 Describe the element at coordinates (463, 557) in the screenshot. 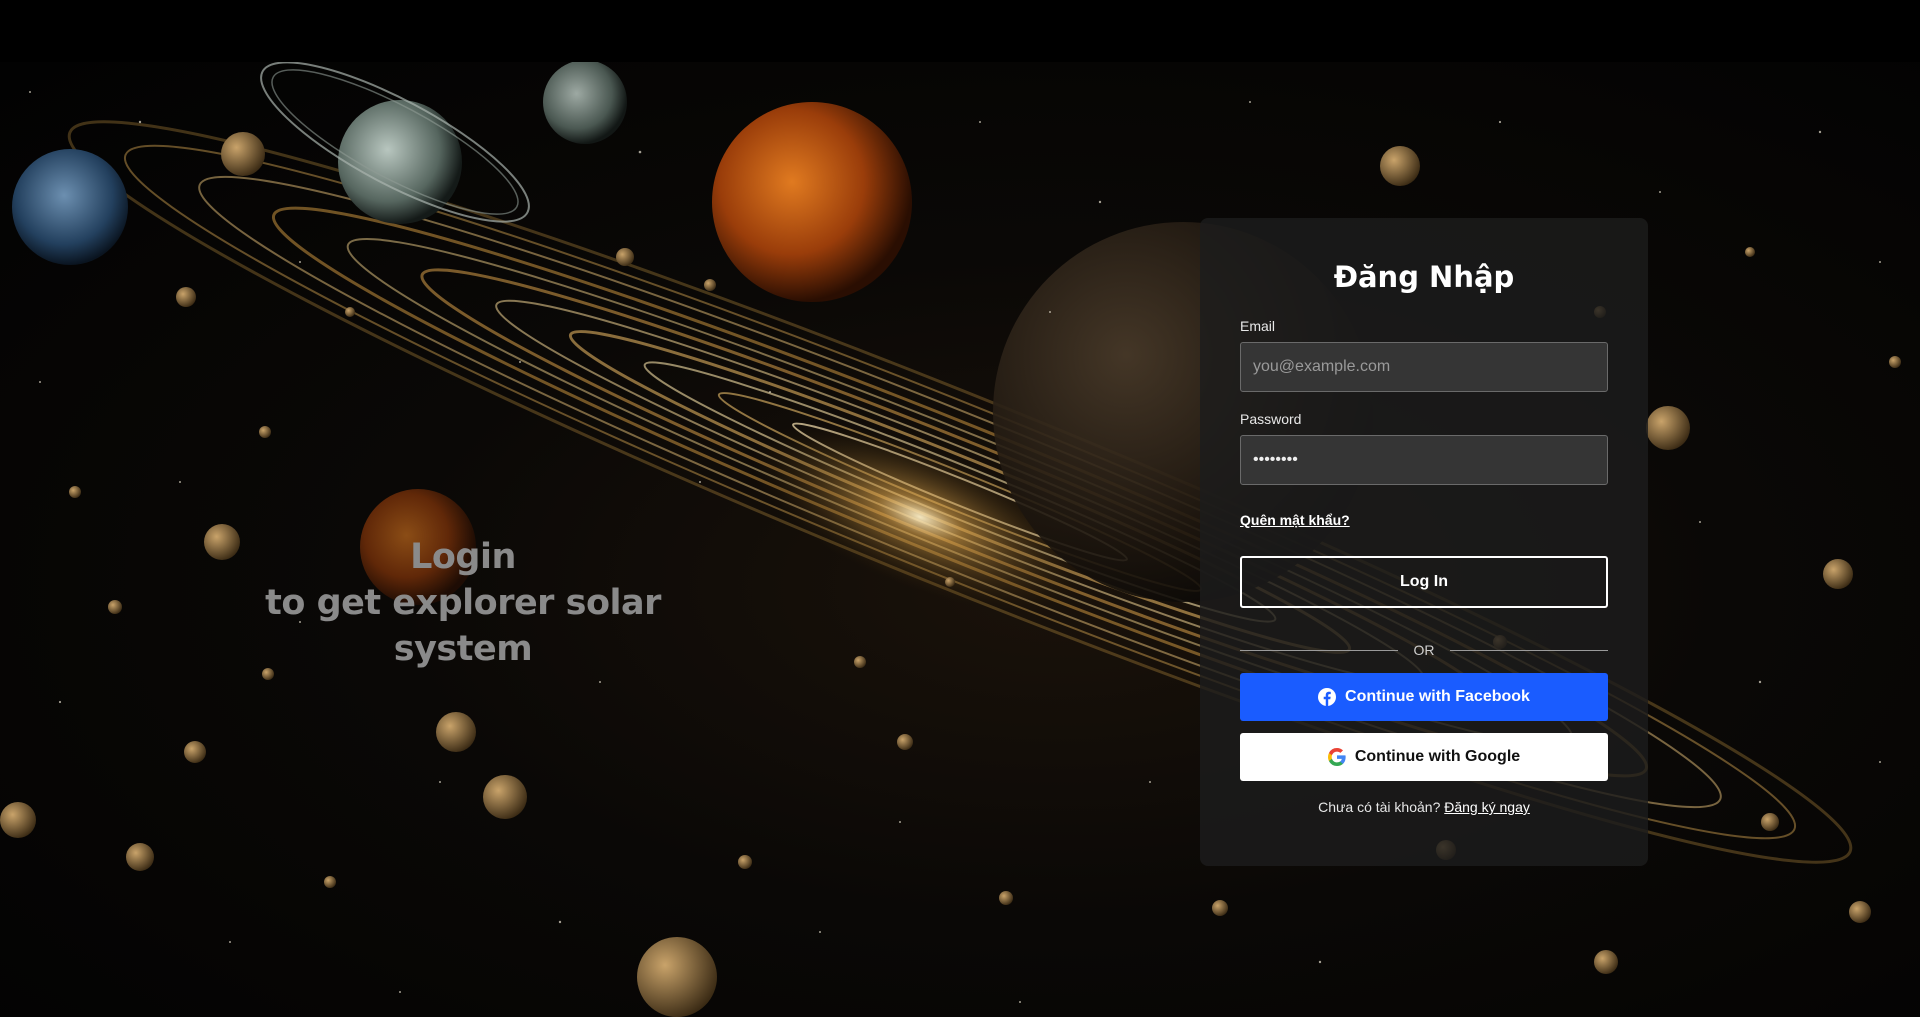

I see `hero-line-1: Login` at that location.